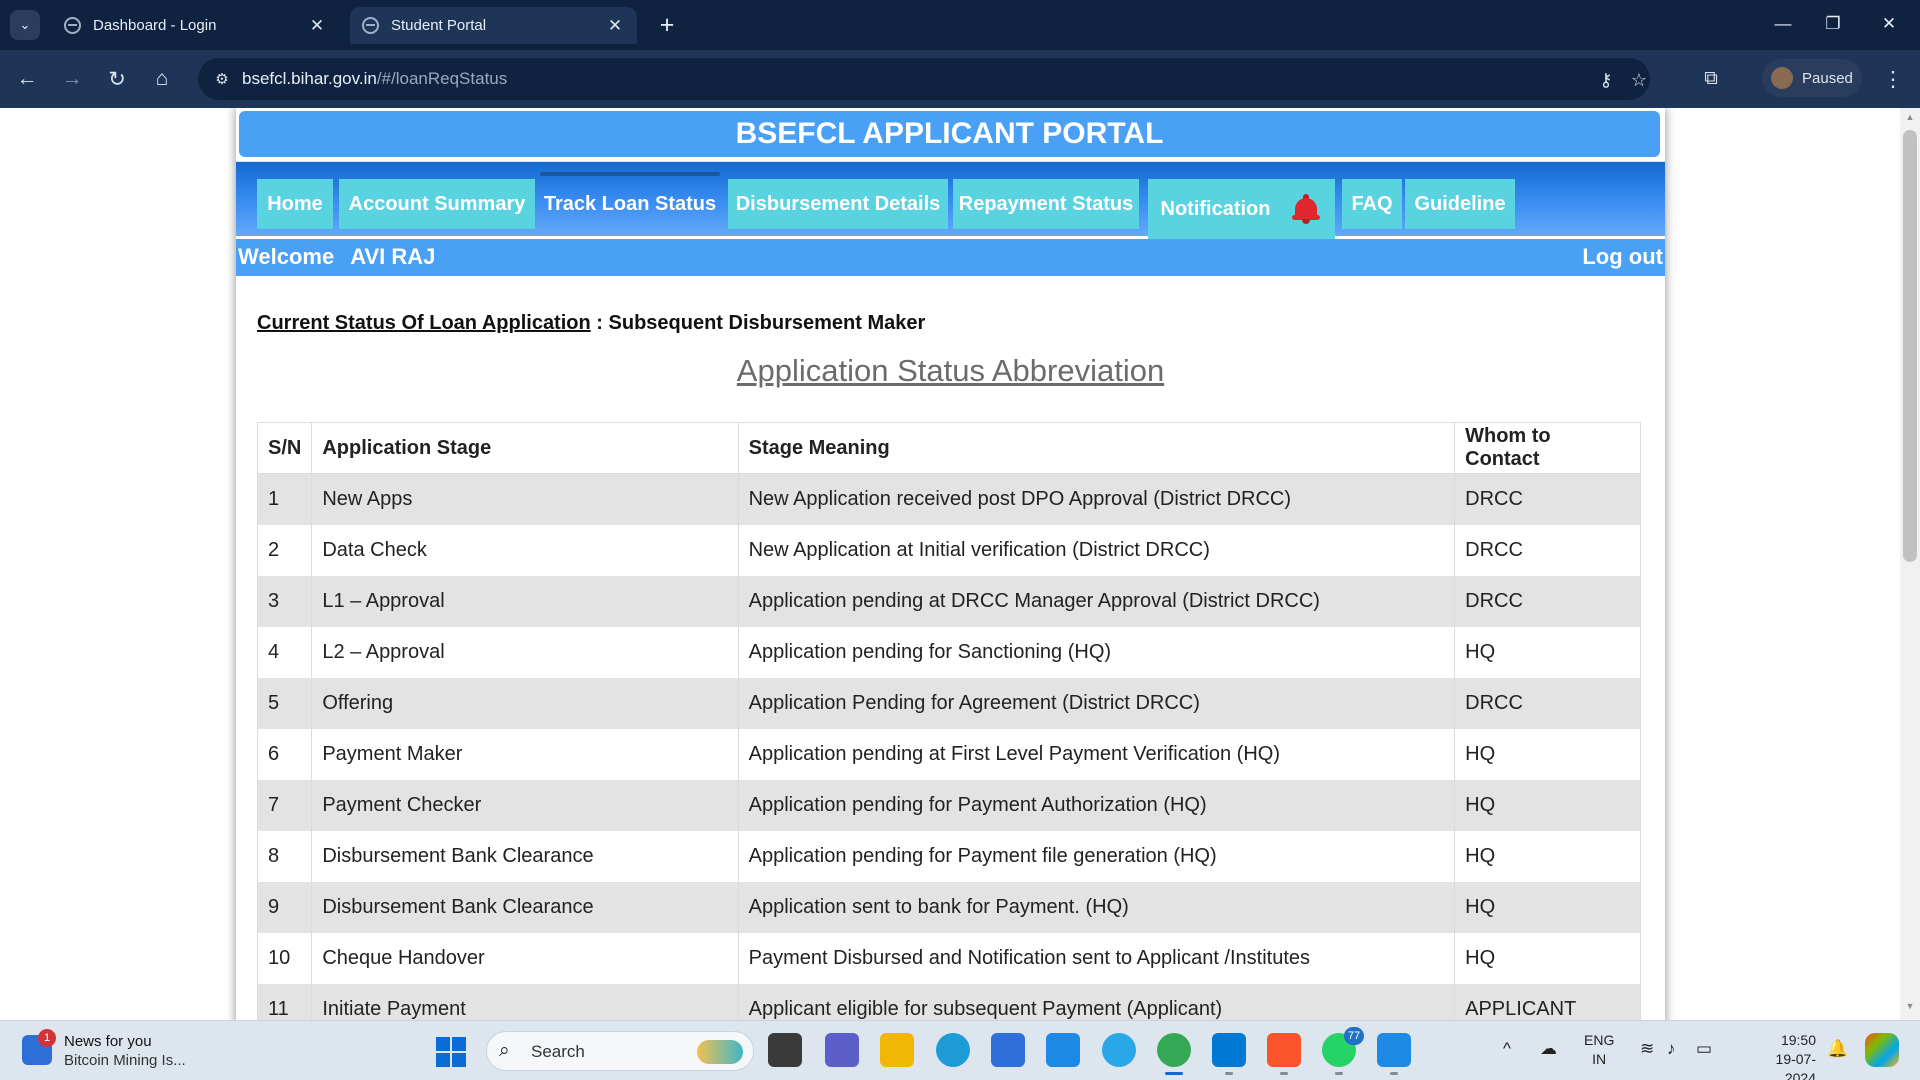  Describe the element at coordinates (1599, 1050) in the screenshot. I see `language-indicator: ENG IN` at that location.